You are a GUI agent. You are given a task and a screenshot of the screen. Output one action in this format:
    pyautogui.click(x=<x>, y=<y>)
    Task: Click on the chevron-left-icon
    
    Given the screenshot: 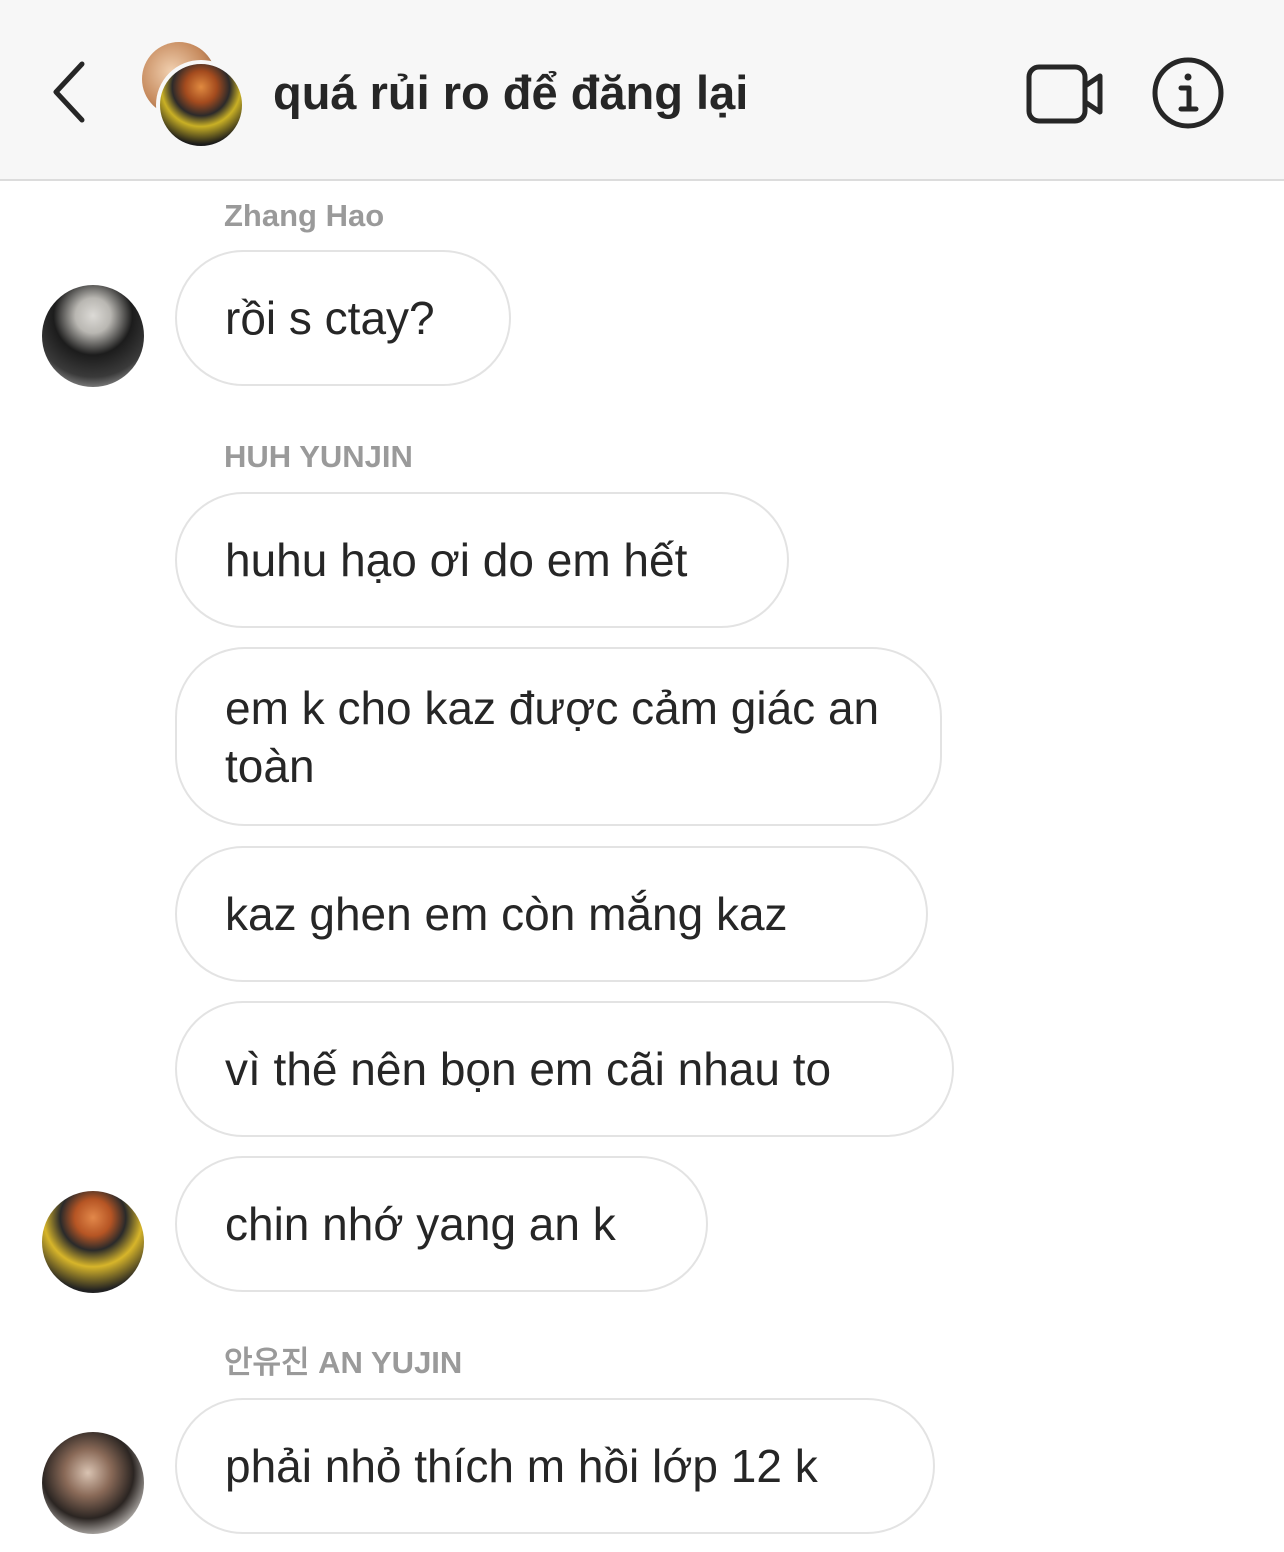 What is the action you would take?
    pyautogui.click(x=69, y=92)
    